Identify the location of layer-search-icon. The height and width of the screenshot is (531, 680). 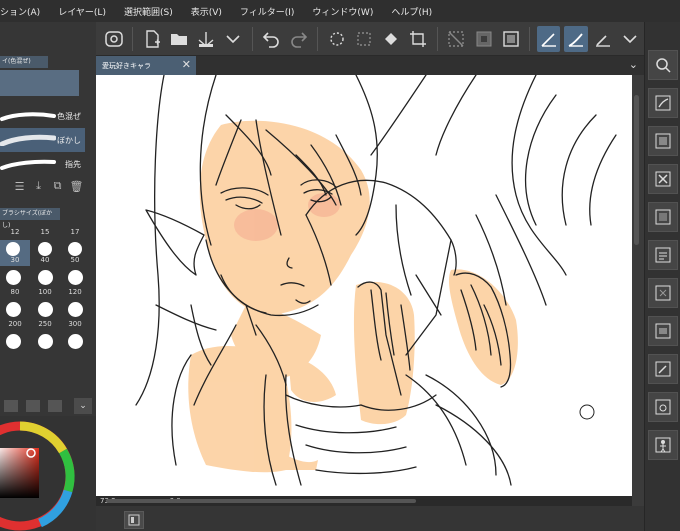
(663, 255).